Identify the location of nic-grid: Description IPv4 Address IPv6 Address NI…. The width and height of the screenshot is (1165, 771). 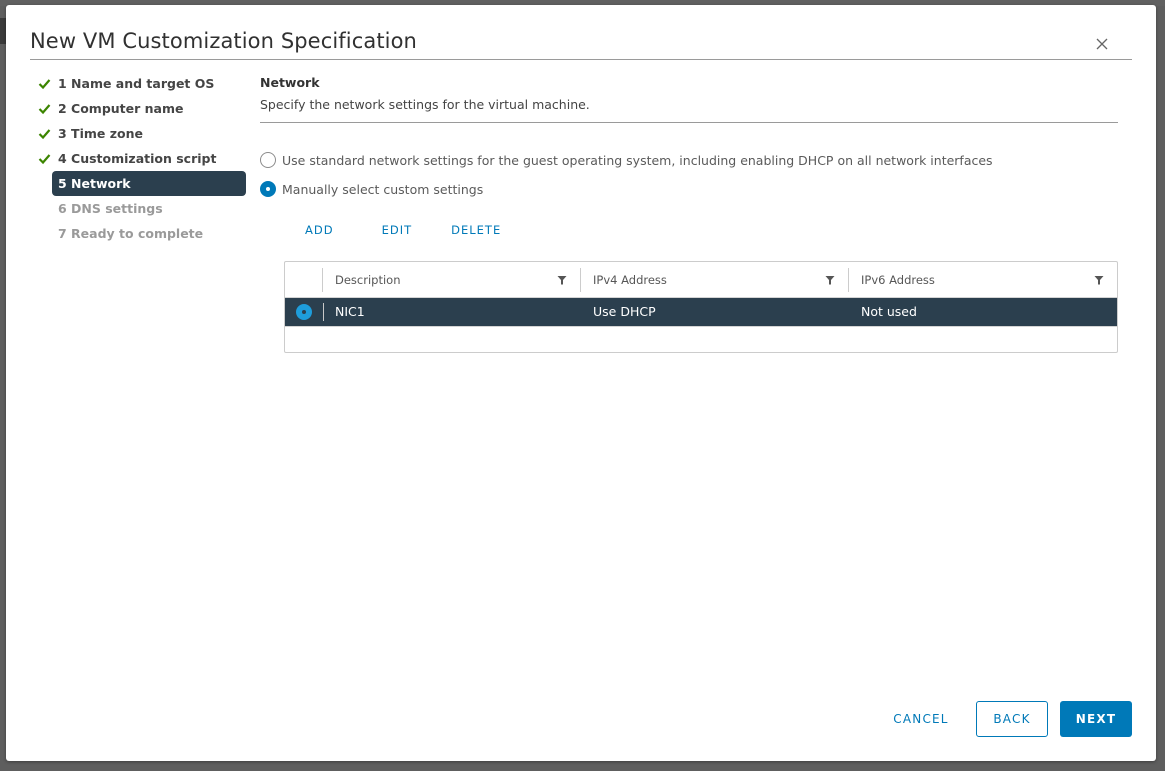
(701, 307).